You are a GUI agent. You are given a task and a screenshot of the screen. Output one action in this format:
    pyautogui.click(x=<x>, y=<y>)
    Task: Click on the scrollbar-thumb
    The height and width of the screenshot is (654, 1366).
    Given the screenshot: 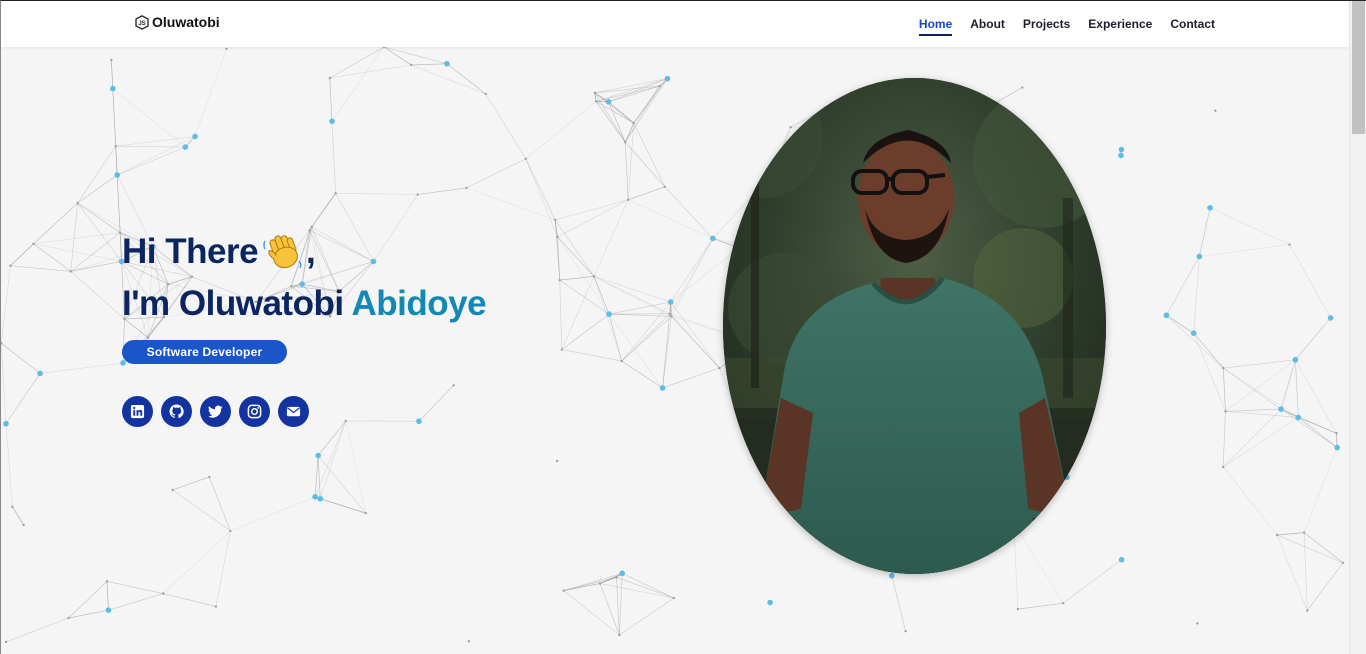 What is the action you would take?
    pyautogui.click(x=1358, y=67)
    